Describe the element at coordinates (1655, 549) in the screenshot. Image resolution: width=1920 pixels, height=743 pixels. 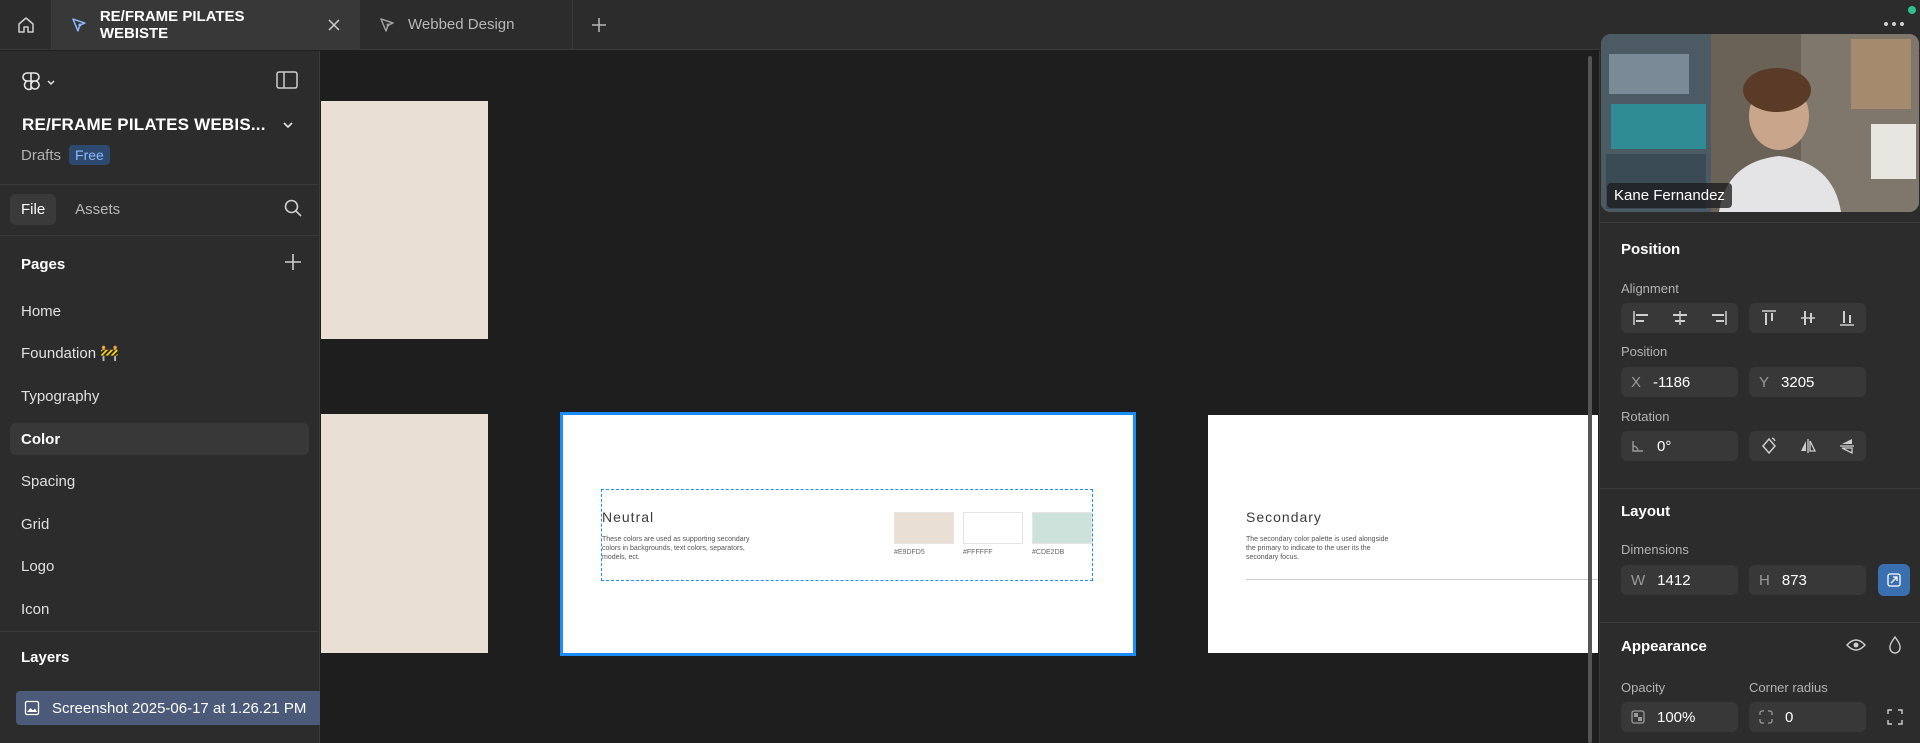
I see `dimensions-label: Dimensions` at that location.